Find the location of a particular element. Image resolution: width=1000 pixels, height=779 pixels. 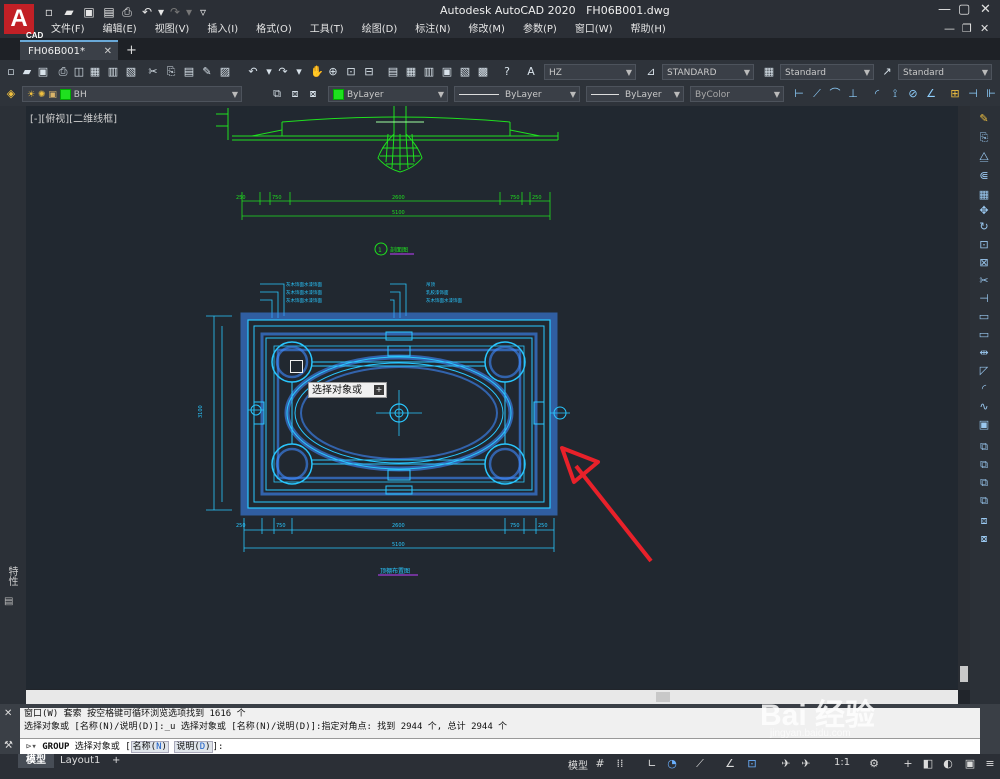

layer-match-icon: ⧇ is located at coordinates (313, 94).